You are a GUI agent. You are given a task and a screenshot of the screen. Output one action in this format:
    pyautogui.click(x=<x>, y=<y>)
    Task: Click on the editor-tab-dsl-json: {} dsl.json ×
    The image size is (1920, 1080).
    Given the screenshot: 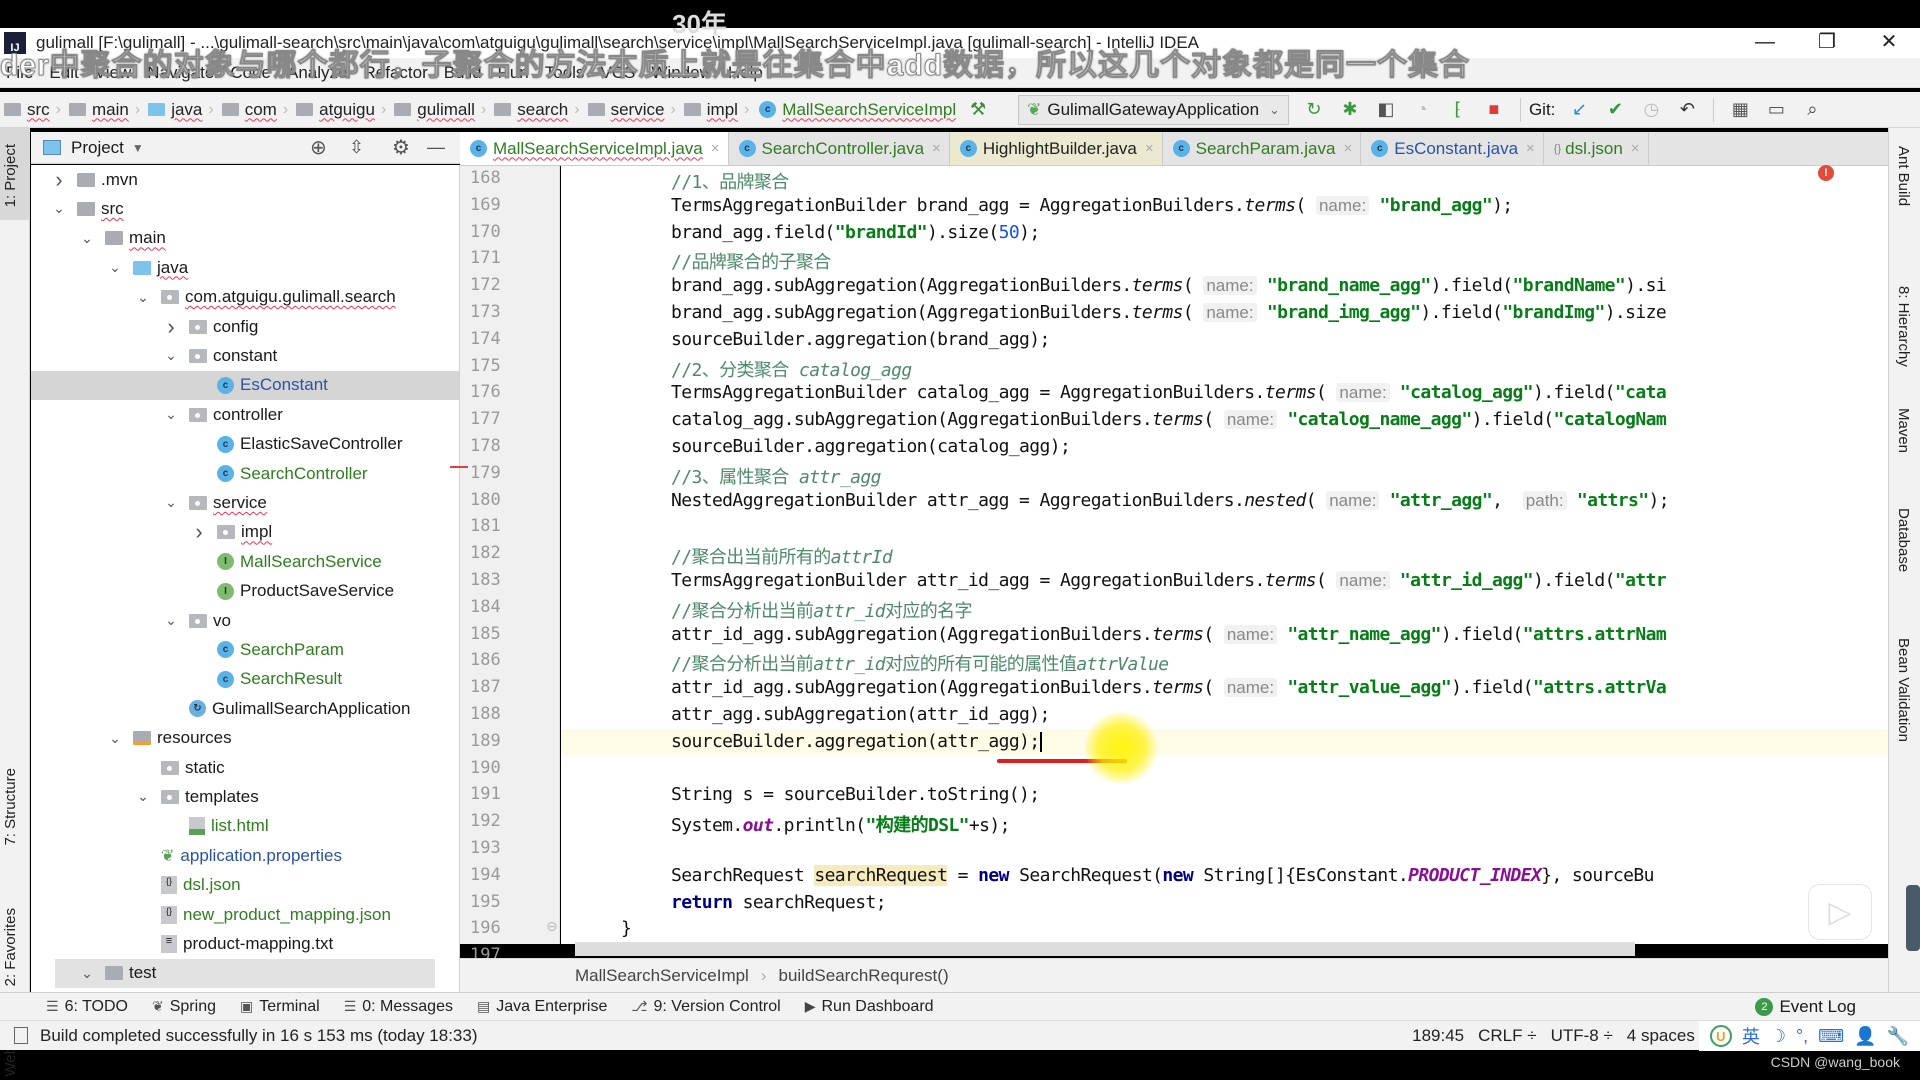 What is the action you would take?
    pyautogui.click(x=1596, y=148)
    